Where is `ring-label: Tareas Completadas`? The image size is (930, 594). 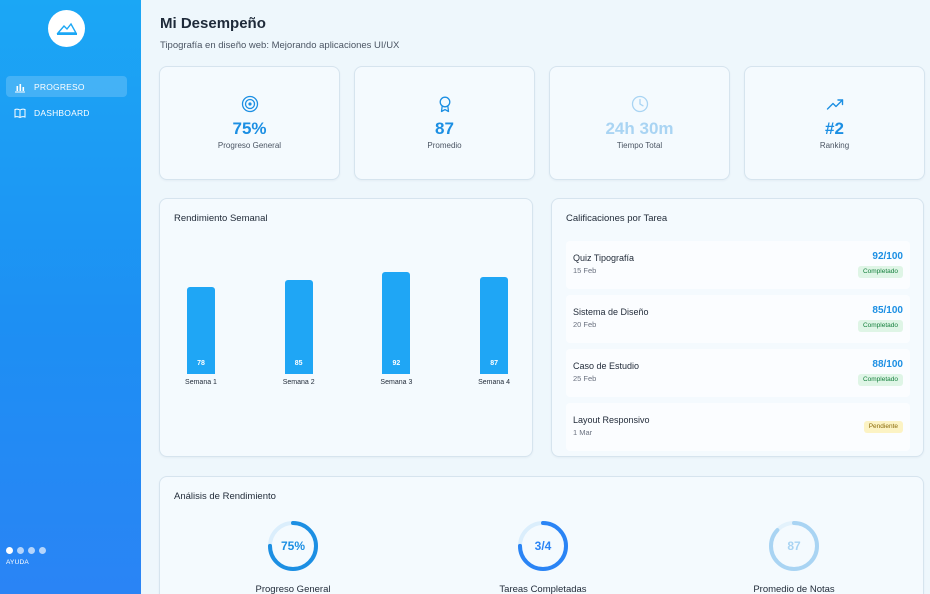 ring-label: Tareas Completadas is located at coordinates (543, 589).